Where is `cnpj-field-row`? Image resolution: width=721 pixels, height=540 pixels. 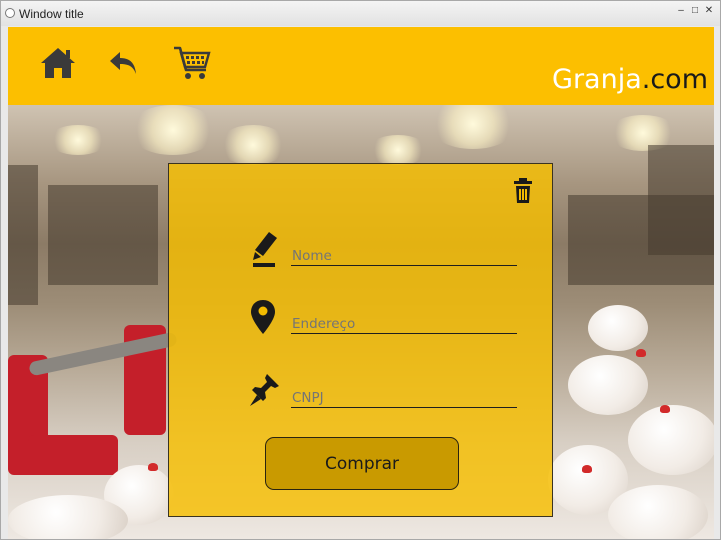 cnpj-field-row is located at coordinates (384, 392).